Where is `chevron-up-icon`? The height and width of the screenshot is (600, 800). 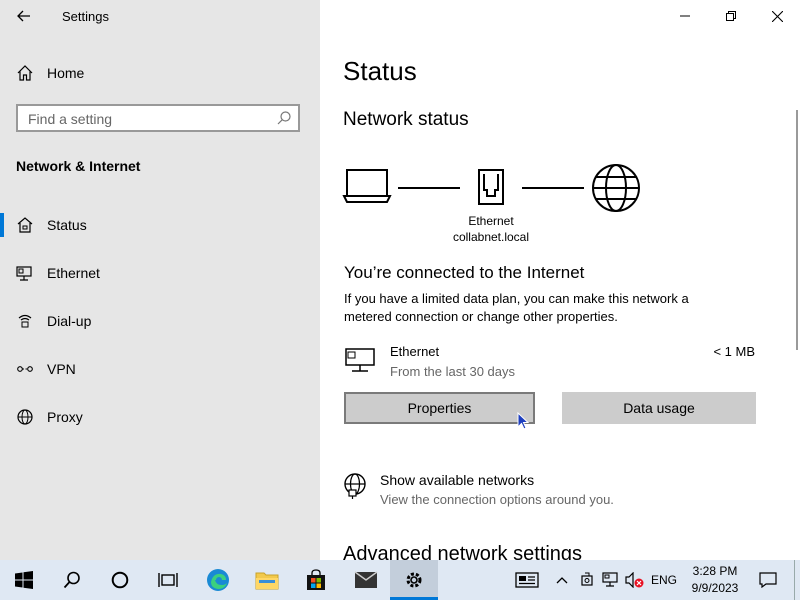 chevron-up-icon is located at coordinates (562, 580).